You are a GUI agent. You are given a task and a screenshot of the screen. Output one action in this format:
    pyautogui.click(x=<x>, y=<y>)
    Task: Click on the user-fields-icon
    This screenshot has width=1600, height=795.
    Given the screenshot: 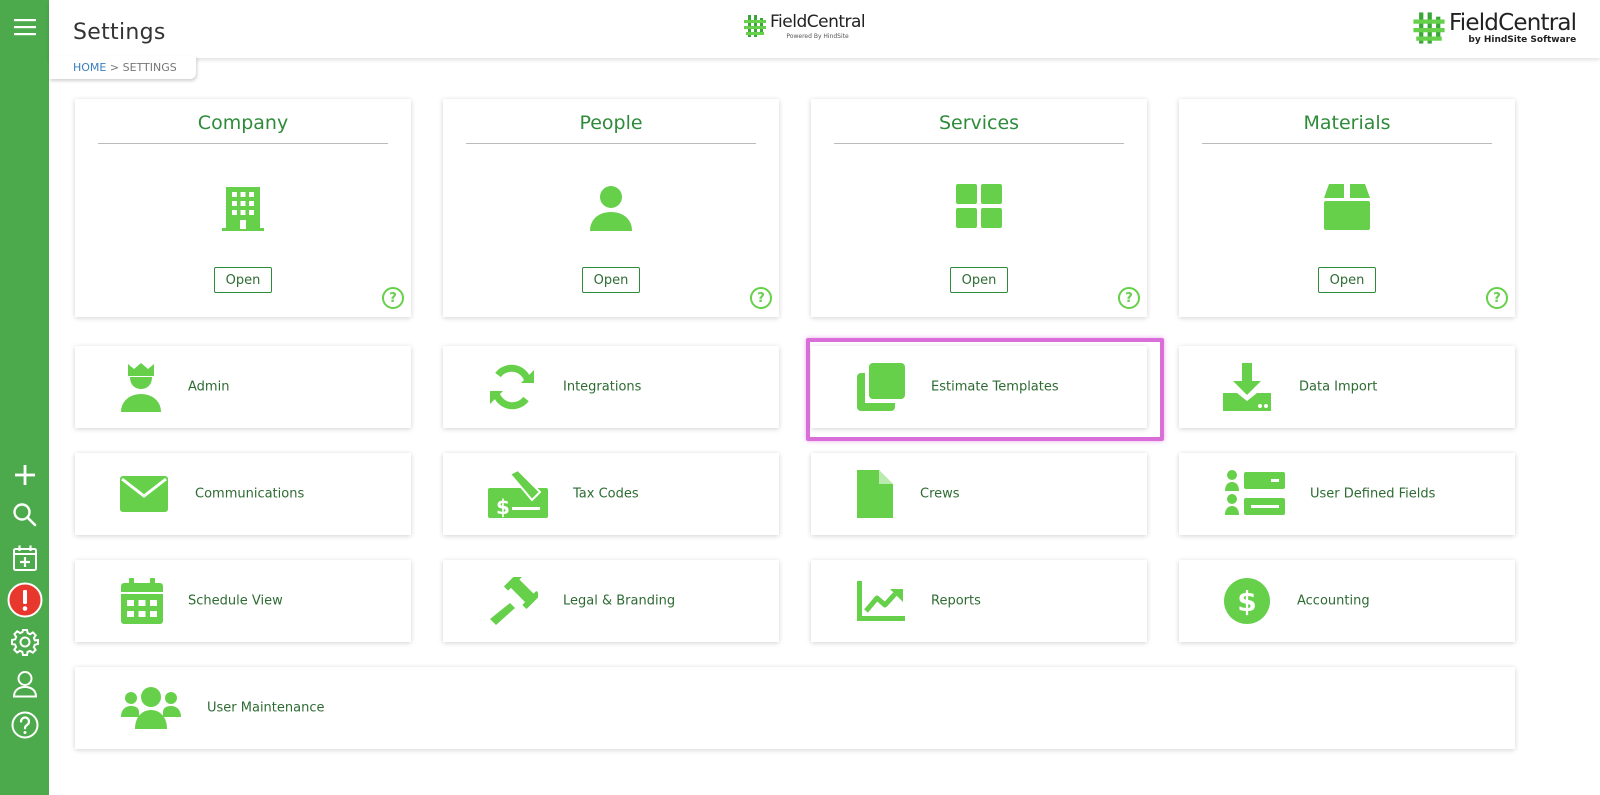 What is the action you would take?
    pyautogui.click(x=1255, y=492)
    